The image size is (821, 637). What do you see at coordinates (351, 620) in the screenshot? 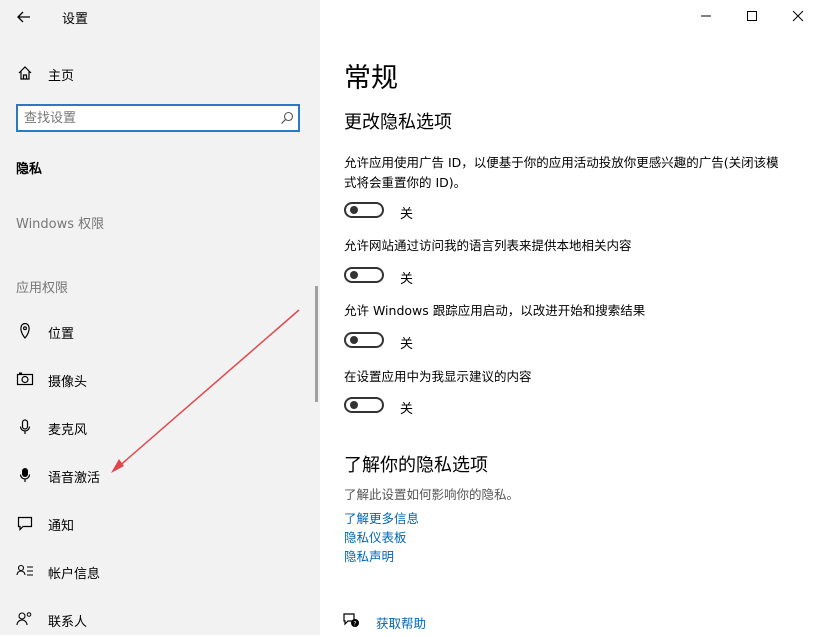
I see `help-chat-icon: ?` at bounding box center [351, 620].